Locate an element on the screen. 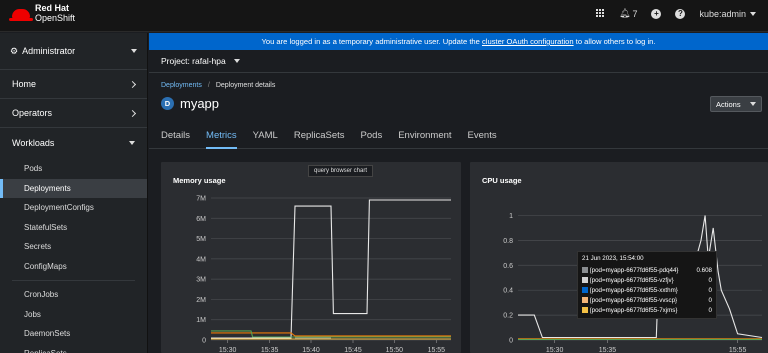  y-tick-label: 6M is located at coordinates (201, 219).